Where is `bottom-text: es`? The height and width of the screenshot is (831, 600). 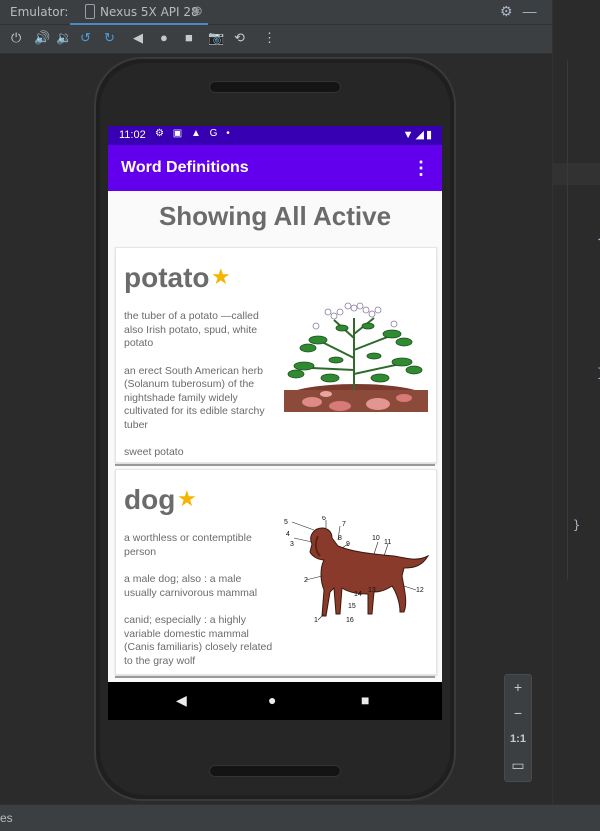
bottom-text: es is located at coordinates (6, 818).